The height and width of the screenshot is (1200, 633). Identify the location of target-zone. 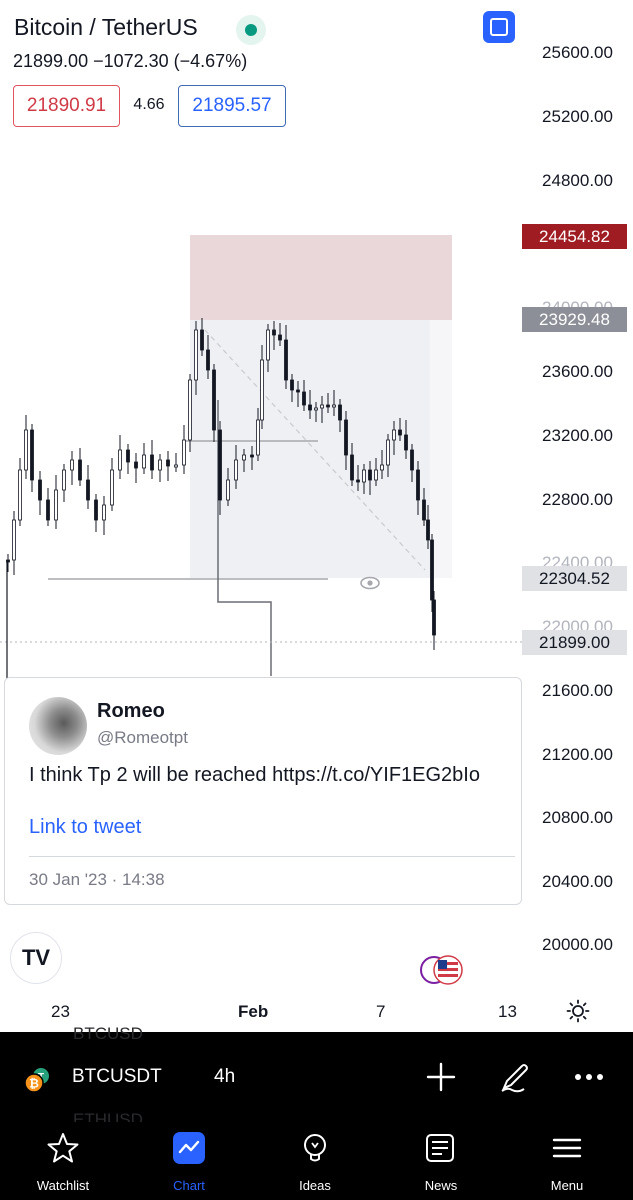
(321, 277).